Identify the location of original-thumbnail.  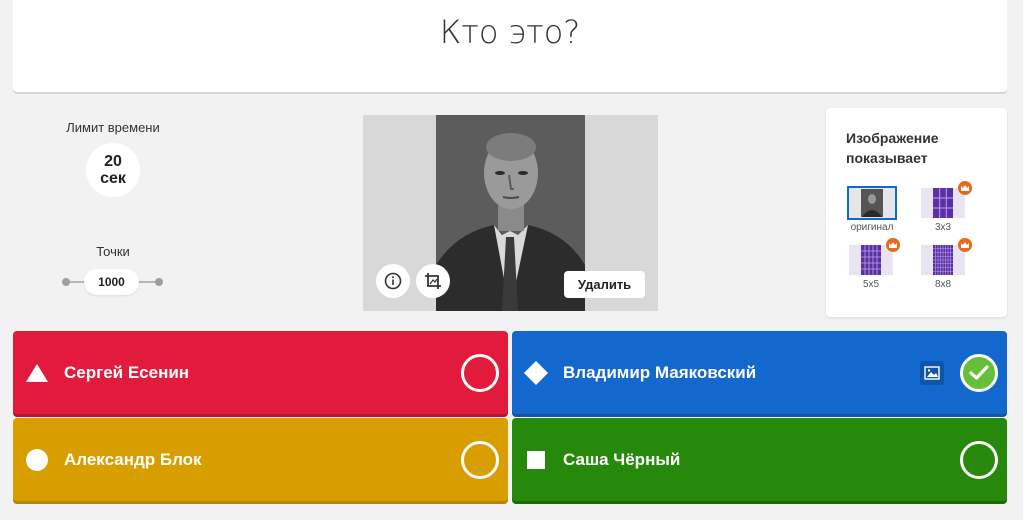
(872, 203).